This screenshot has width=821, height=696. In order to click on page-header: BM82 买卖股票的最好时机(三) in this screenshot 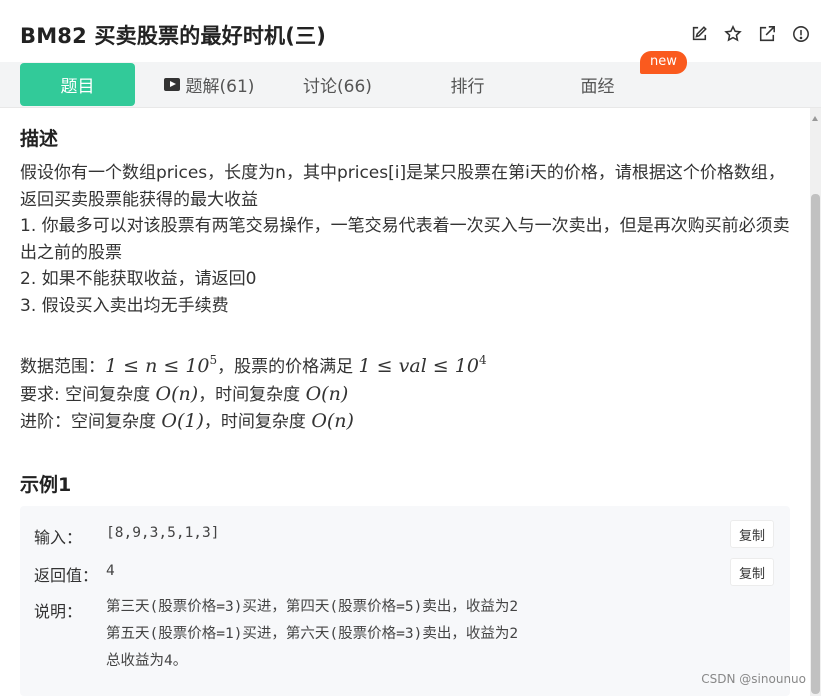, I will do `click(410, 31)`.